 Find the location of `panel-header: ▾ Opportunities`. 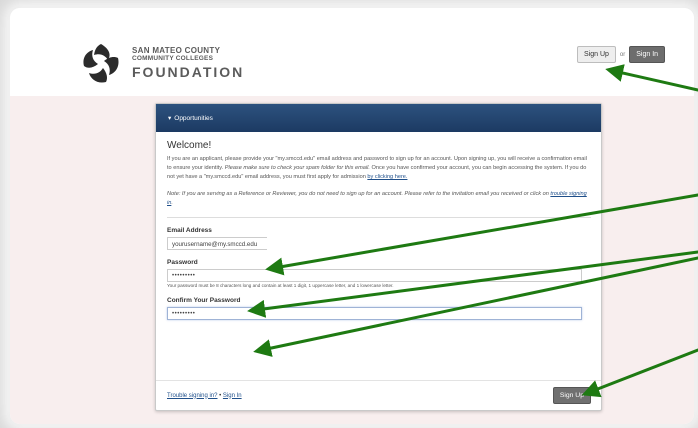

panel-header: ▾ Opportunities is located at coordinates (378, 118).